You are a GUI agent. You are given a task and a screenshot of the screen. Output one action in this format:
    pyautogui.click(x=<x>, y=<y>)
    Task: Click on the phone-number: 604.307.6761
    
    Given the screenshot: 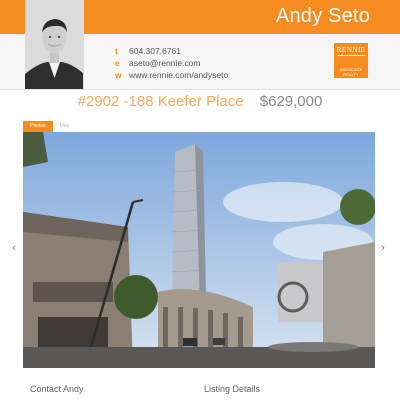 What is the action you would take?
    pyautogui.click(x=155, y=51)
    